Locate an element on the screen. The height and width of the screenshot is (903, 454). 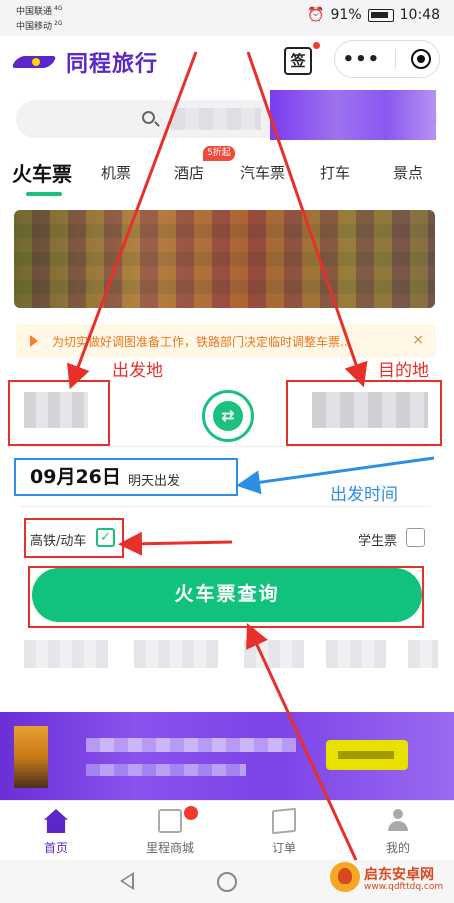
battery-icon is located at coordinates (380, 15).